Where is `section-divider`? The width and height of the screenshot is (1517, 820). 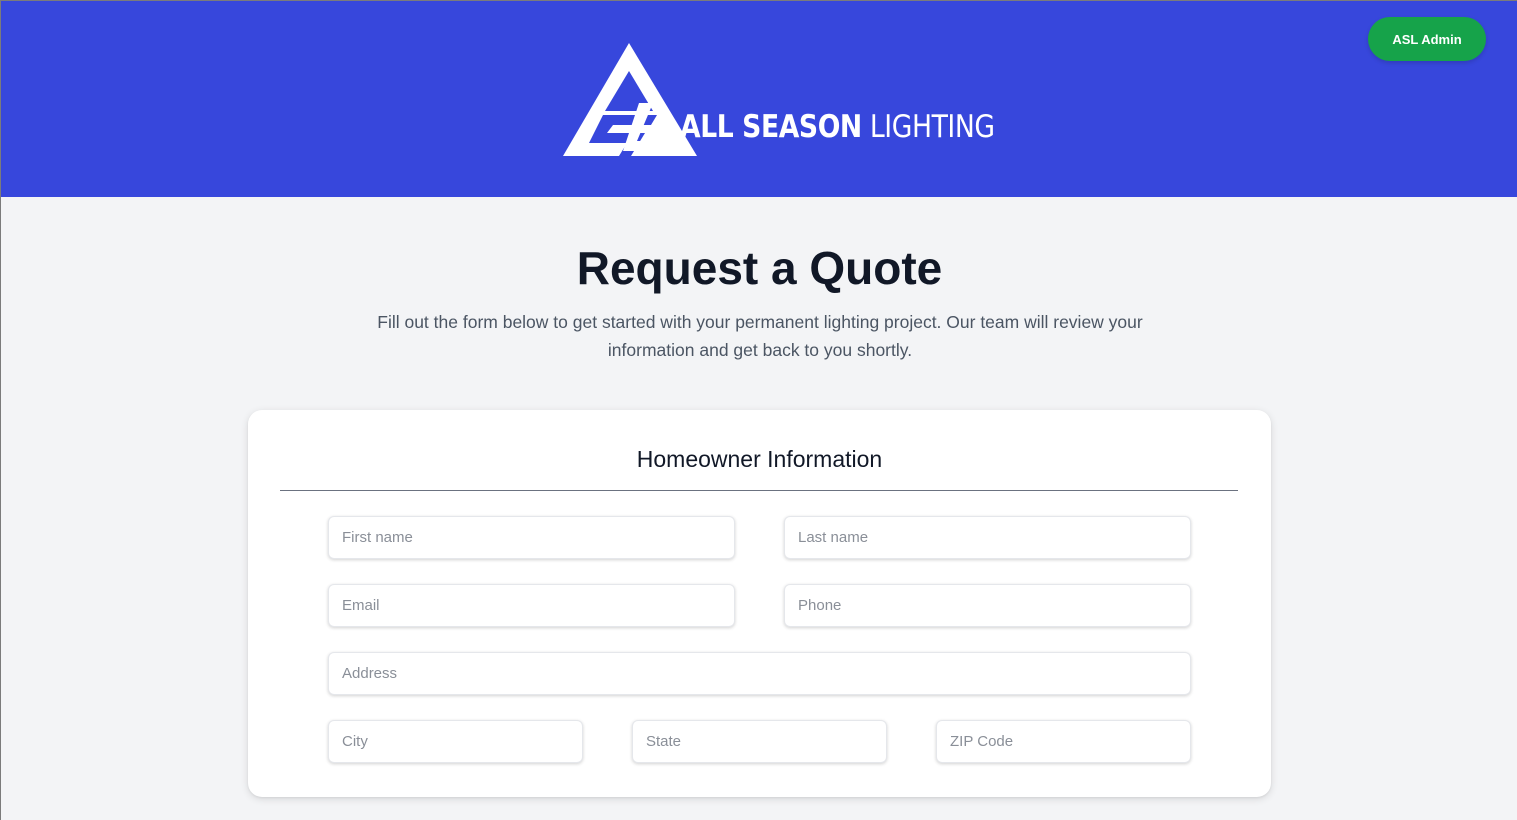
section-divider is located at coordinates (759, 490).